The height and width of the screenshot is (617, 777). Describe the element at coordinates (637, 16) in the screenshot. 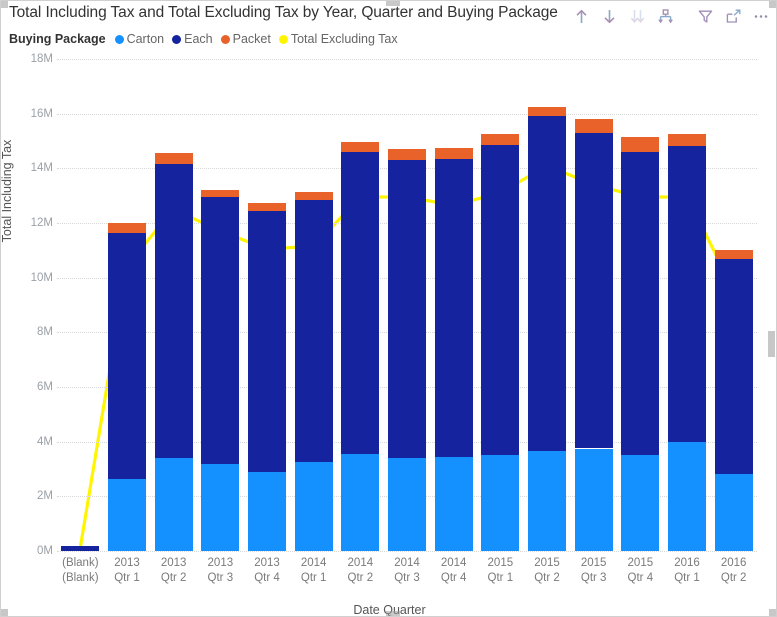

I see `expand-all-down-icon` at that location.